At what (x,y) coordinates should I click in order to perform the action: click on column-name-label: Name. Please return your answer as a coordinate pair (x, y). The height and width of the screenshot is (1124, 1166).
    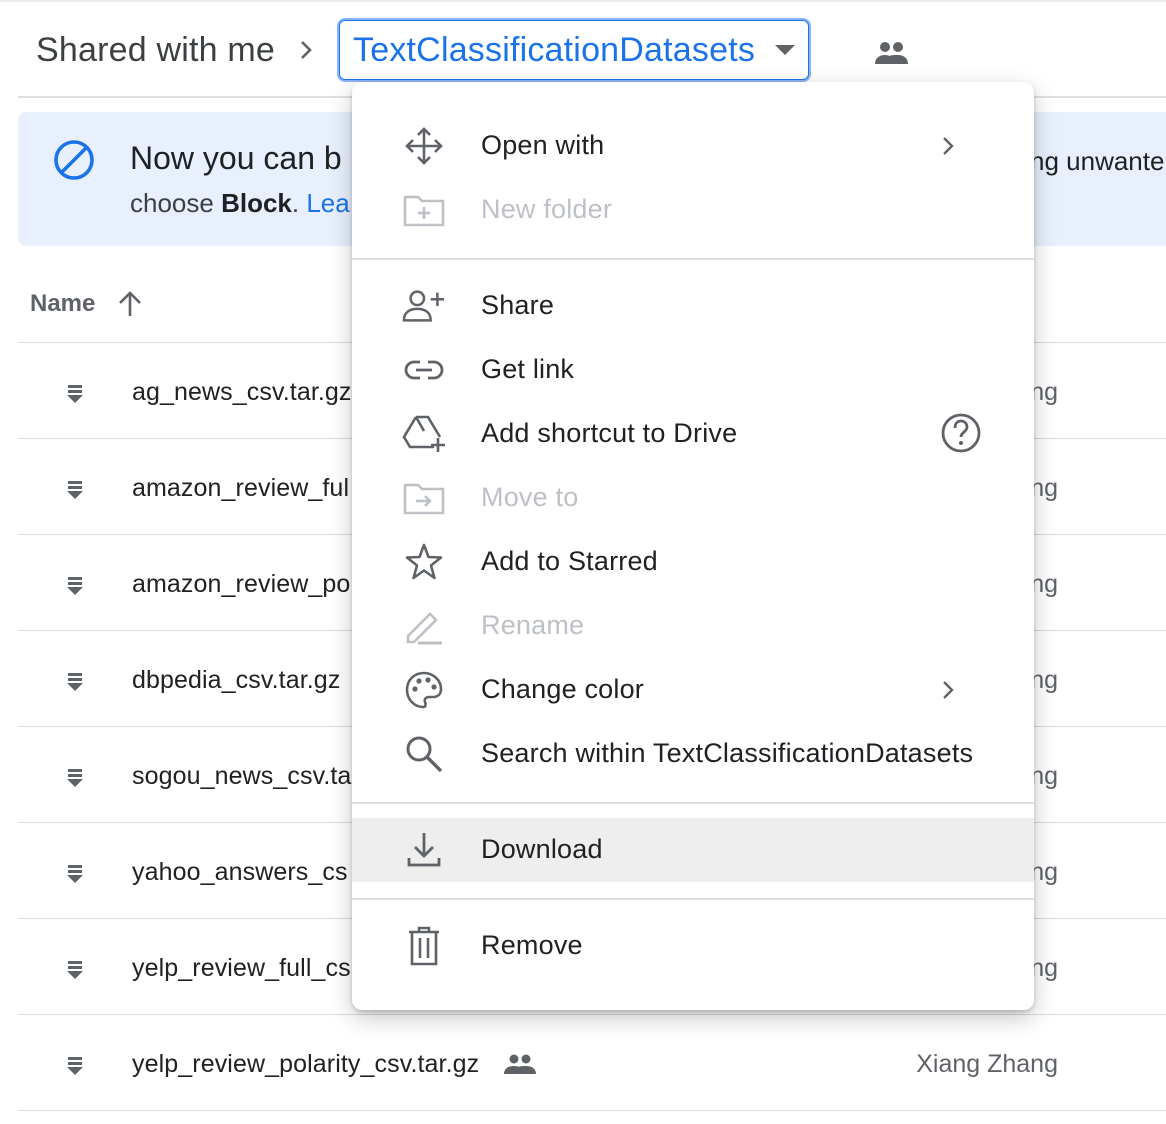
    Looking at the image, I should click on (63, 303).